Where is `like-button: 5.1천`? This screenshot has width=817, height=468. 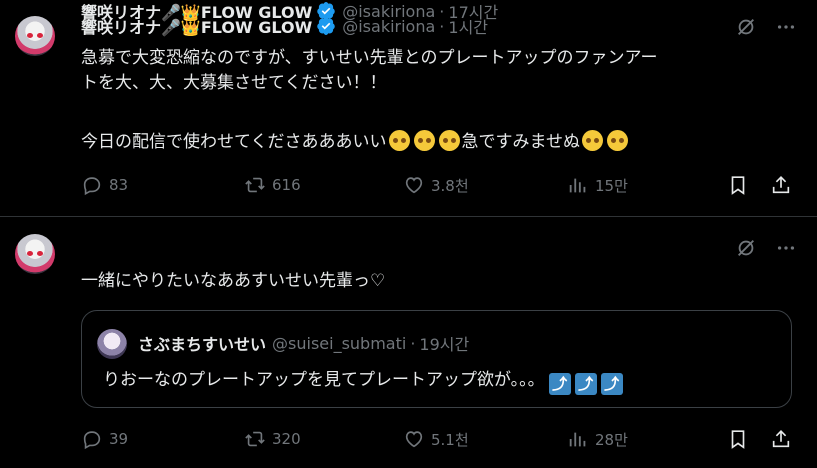
like-button: 5.1천 is located at coordinates (436, 439).